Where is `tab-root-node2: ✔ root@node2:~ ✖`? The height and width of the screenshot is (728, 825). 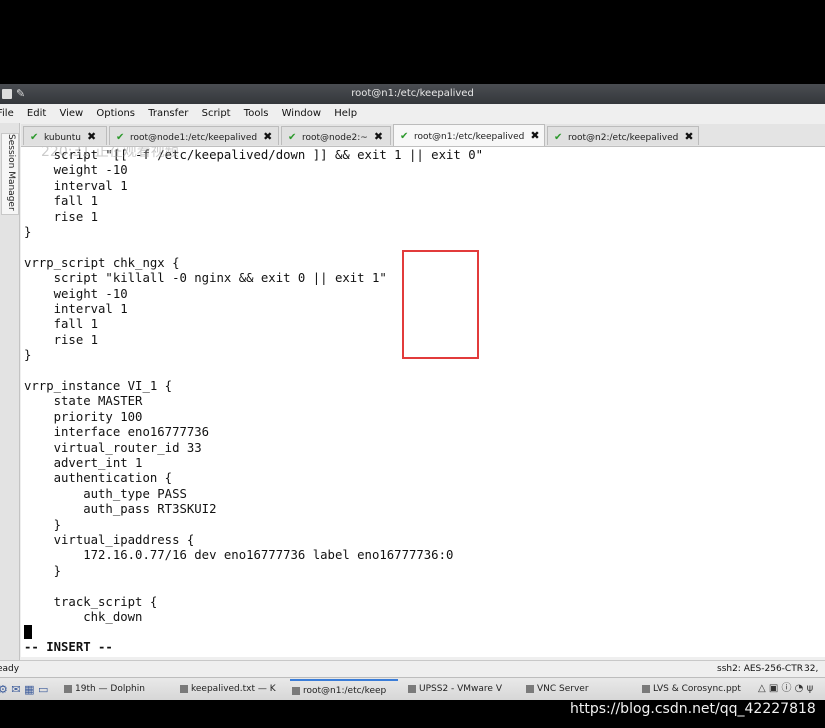 tab-root-node2: ✔ root@node2:~ ✖ is located at coordinates (336, 135).